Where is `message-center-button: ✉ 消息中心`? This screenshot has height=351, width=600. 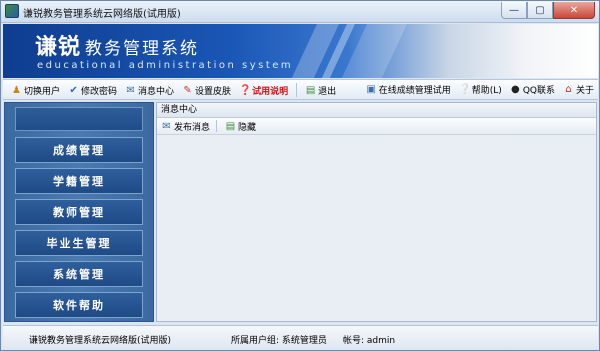 message-center-button: ✉ 消息中心 is located at coordinates (149, 90).